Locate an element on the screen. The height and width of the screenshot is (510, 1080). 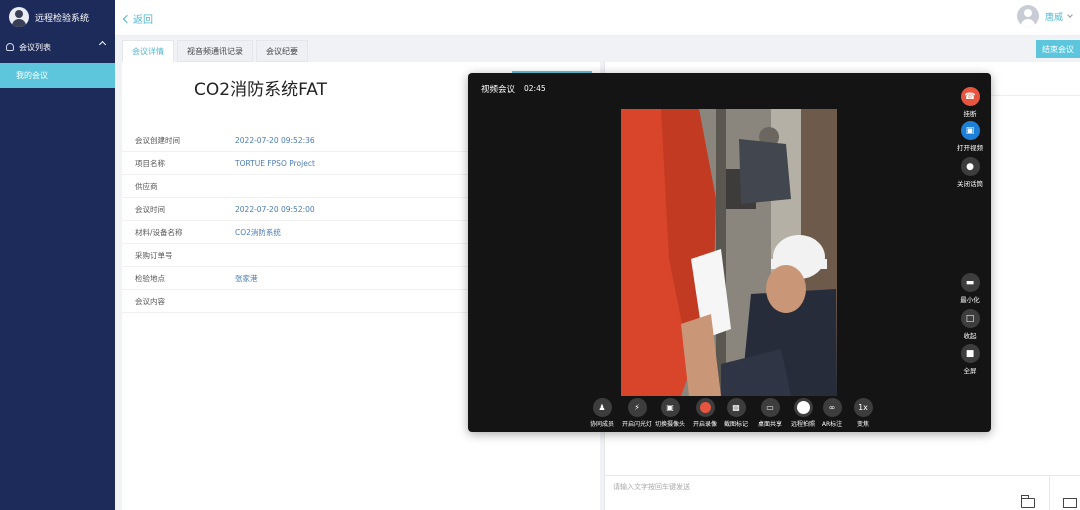
collapse-control: □ 收起 is located at coordinates (970, 324).